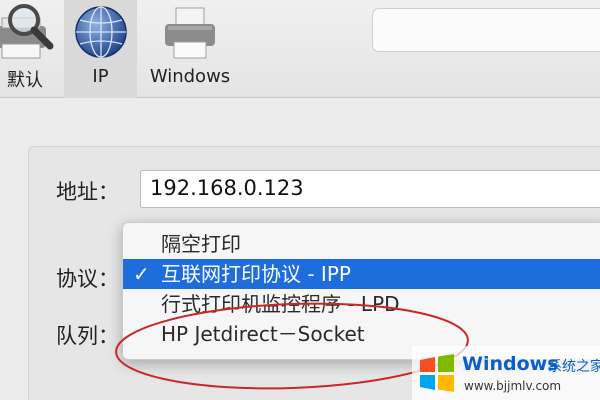  What do you see at coordinates (190, 76) in the screenshot?
I see `toolbar-windows-label: Windows` at bounding box center [190, 76].